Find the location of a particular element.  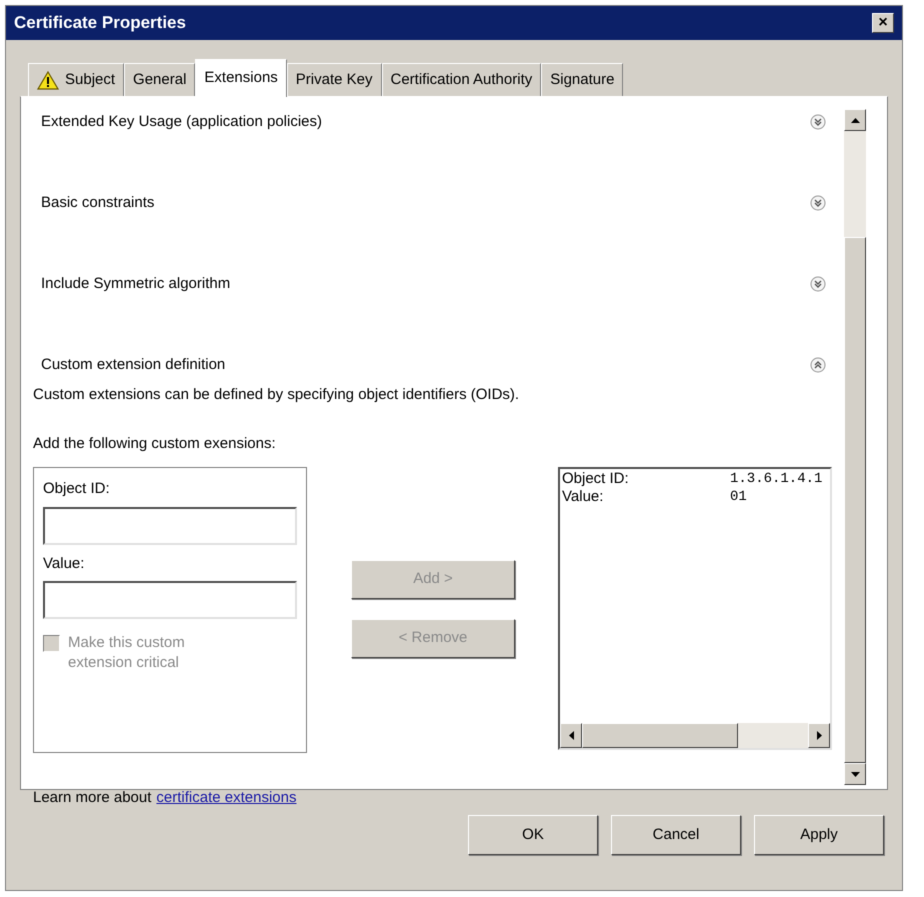

list-label: Value: is located at coordinates (583, 497).